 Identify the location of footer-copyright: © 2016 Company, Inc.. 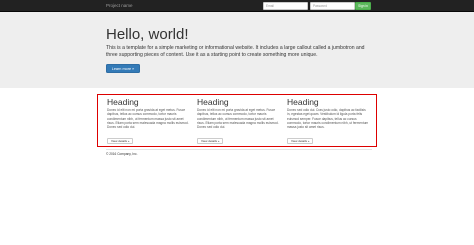
(122, 154).